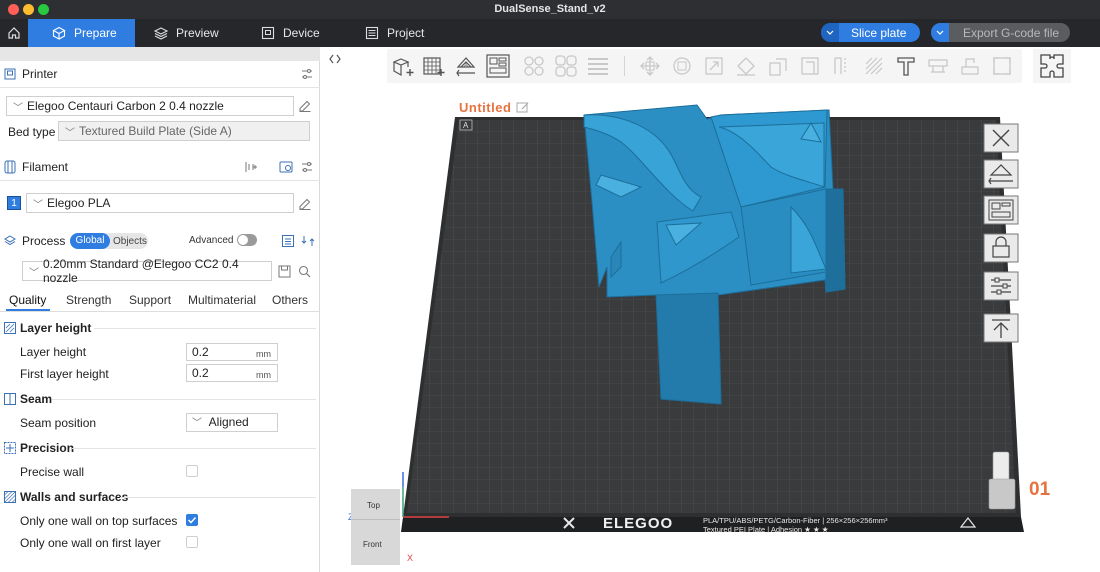  Describe the element at coordinates (372, 33) in the screenshot. I see `project-icon` at that location.